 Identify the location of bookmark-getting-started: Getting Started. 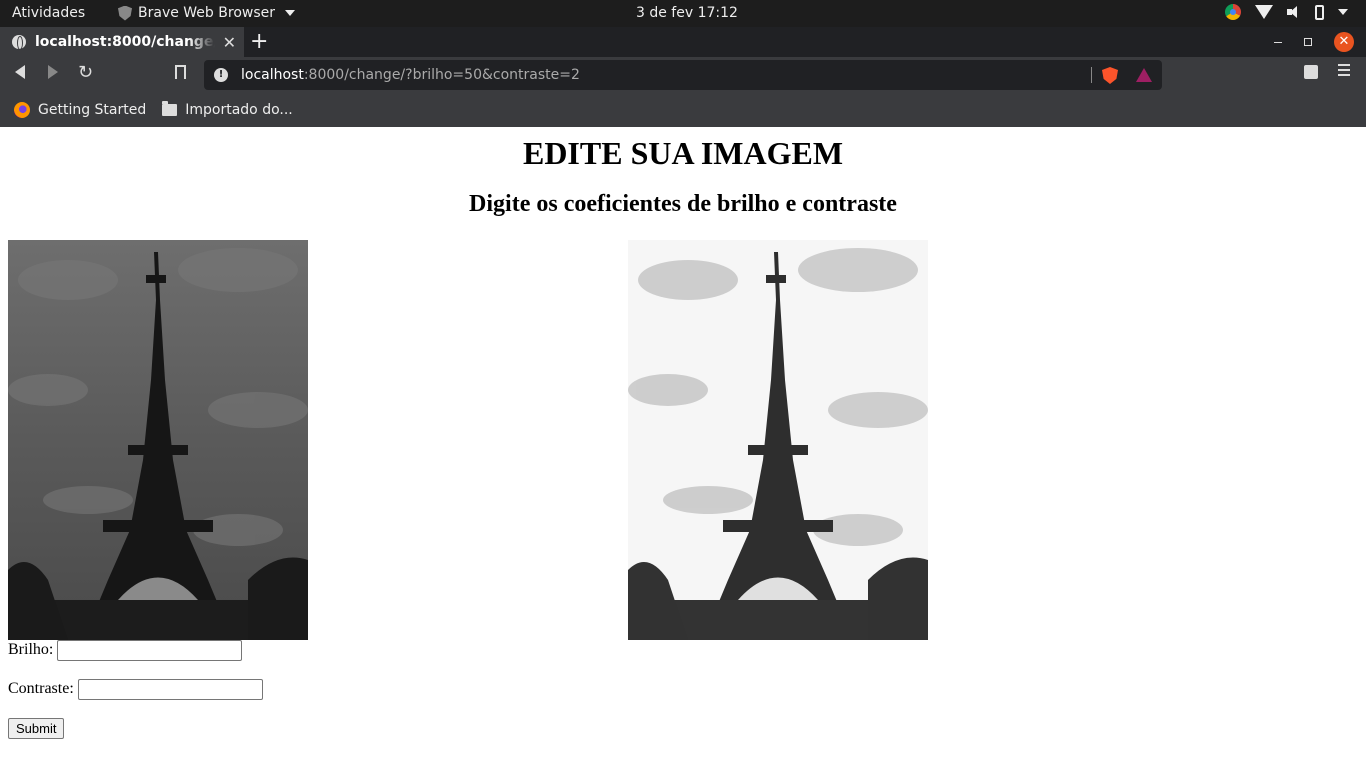
(80, 110).